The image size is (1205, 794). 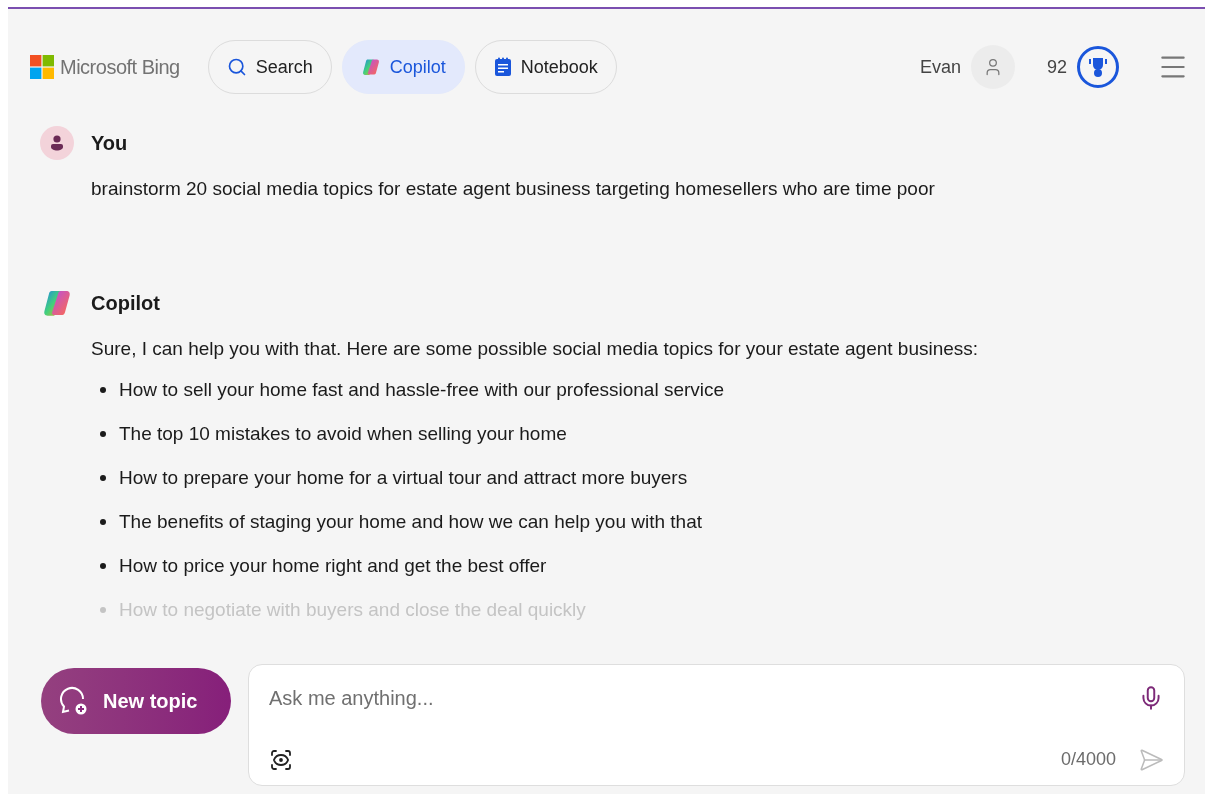 I want to click on message-text: brainstorm 20 social media topics for estate agent business targeting homesellers who are time poor, so click(x=513, y=189).